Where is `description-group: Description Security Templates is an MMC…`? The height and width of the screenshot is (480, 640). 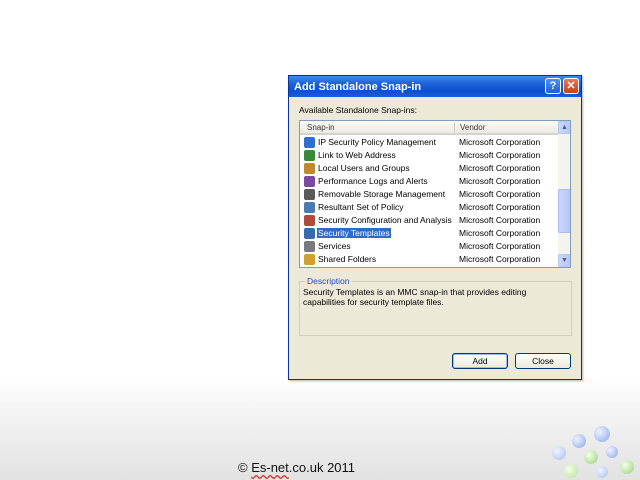
description-group: Description Security Templates is an MMC… is located at coordinates (435, 306).